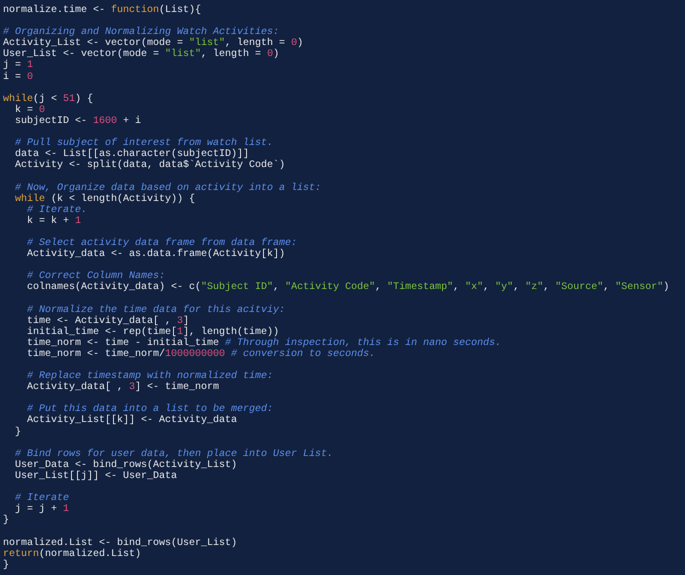 The width and height of the screenshot is (685, 575). What do you see at coordinates (201, 354) in the screenshot?
I see `code-line: time_norm <- time_norm/1000000000 # conversion to seconds.` at bounding box center [201, 354].